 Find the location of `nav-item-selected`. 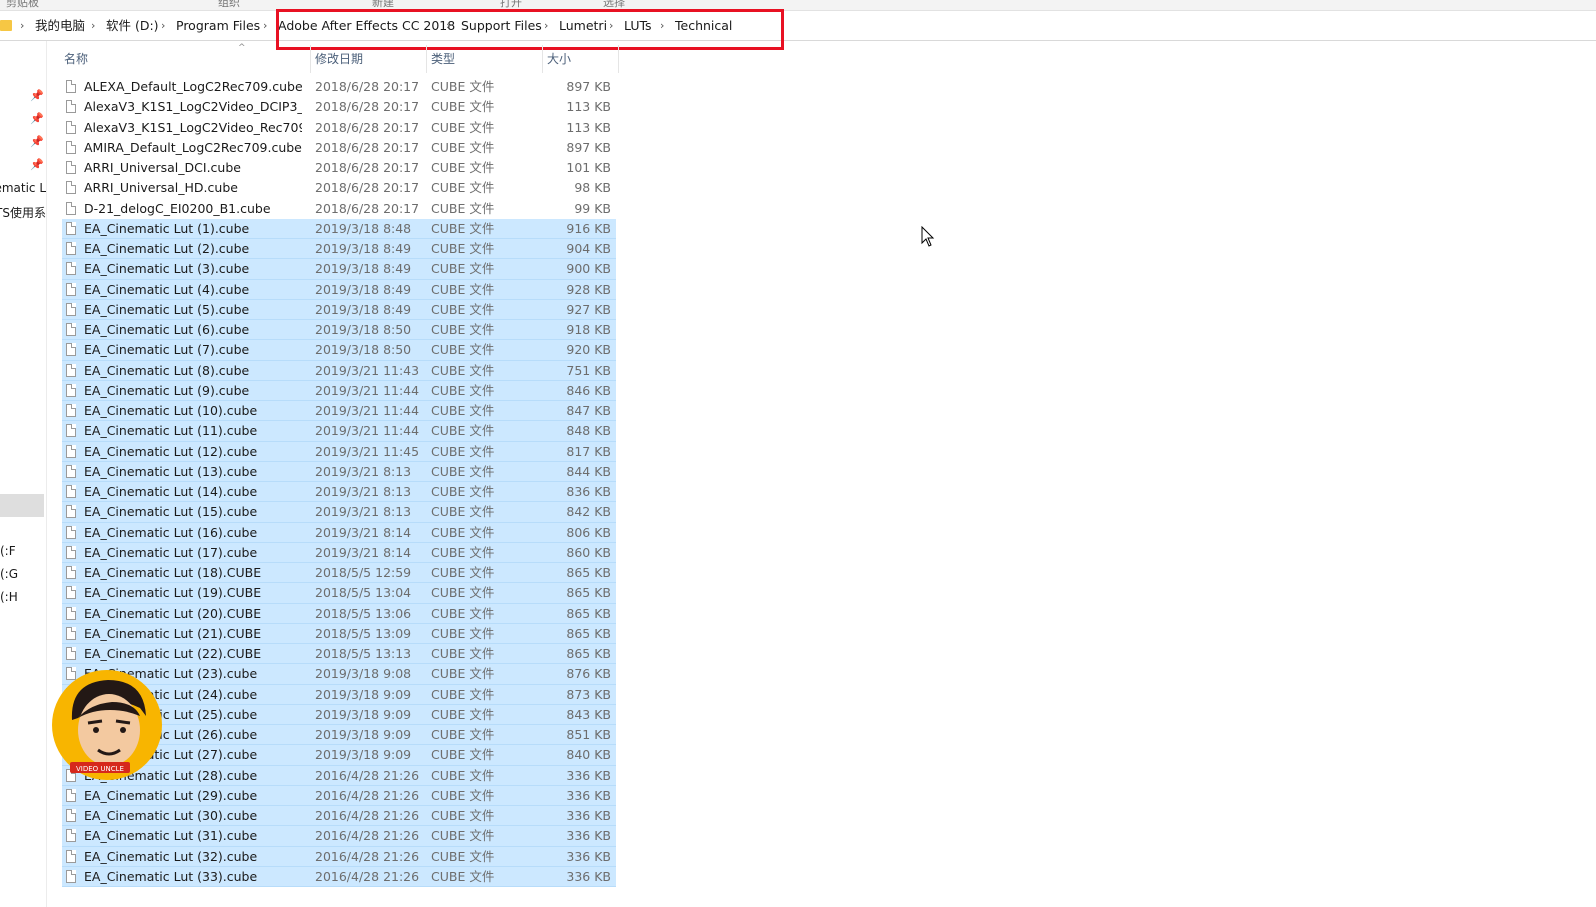

nav-item-selected is located at coordinates (22, 505).